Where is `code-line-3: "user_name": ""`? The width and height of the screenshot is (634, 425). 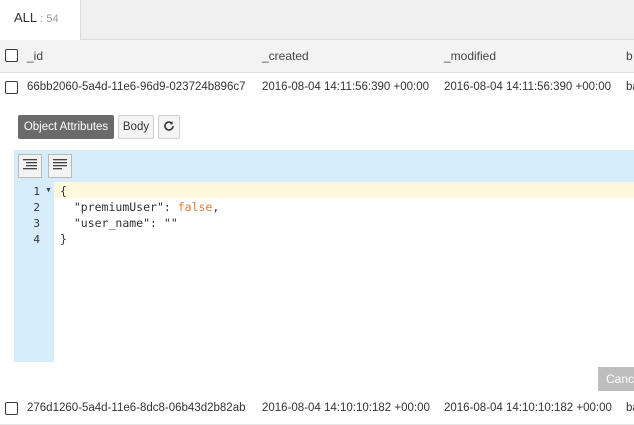
code-line-3: "user_name": "" is located at coordinates (125, 223).